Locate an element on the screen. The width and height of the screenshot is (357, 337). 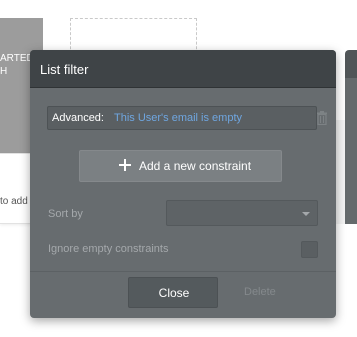
delete-button: Delete is located at coordinates (260, 292).